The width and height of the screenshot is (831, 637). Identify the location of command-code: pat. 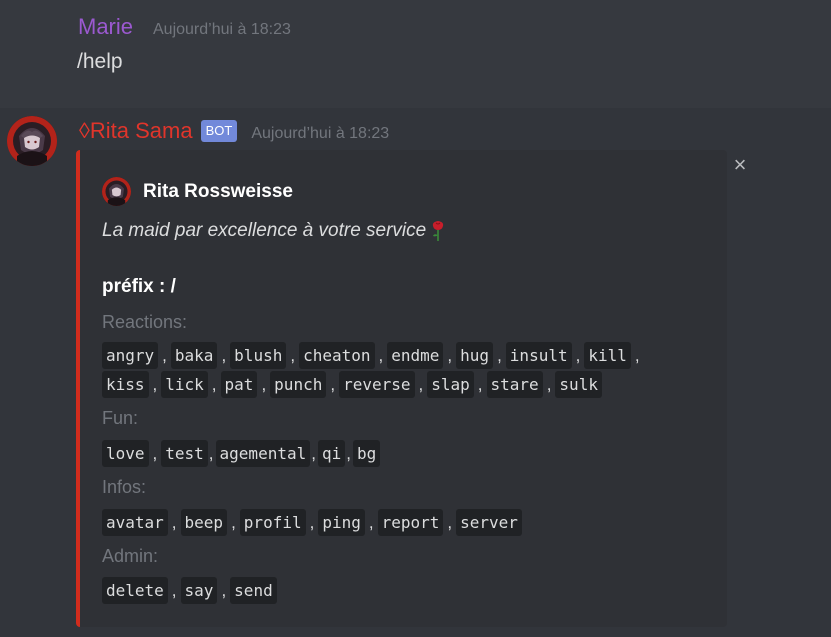
(239, 384).